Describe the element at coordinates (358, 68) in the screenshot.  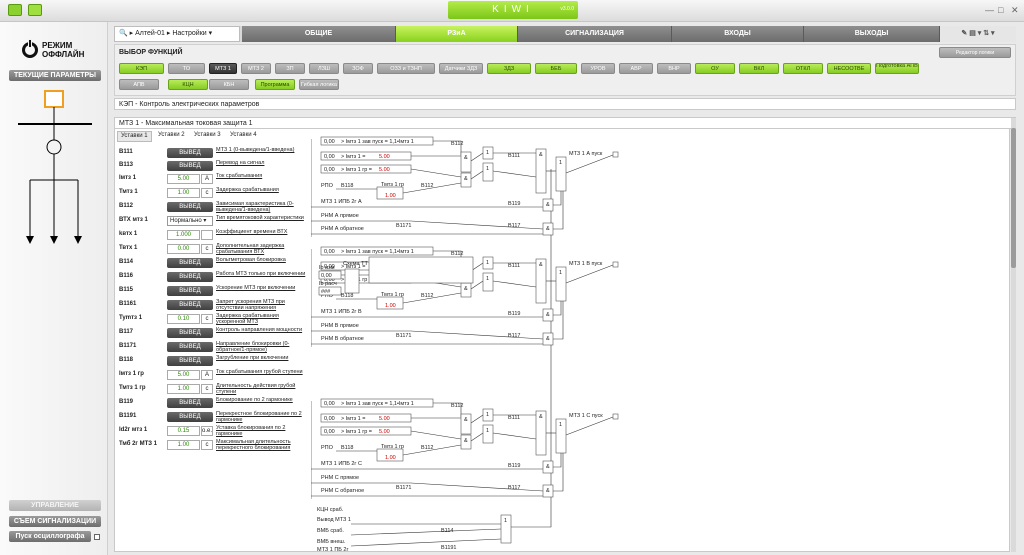
I see `func-6-button: ЗОФ` at that location.